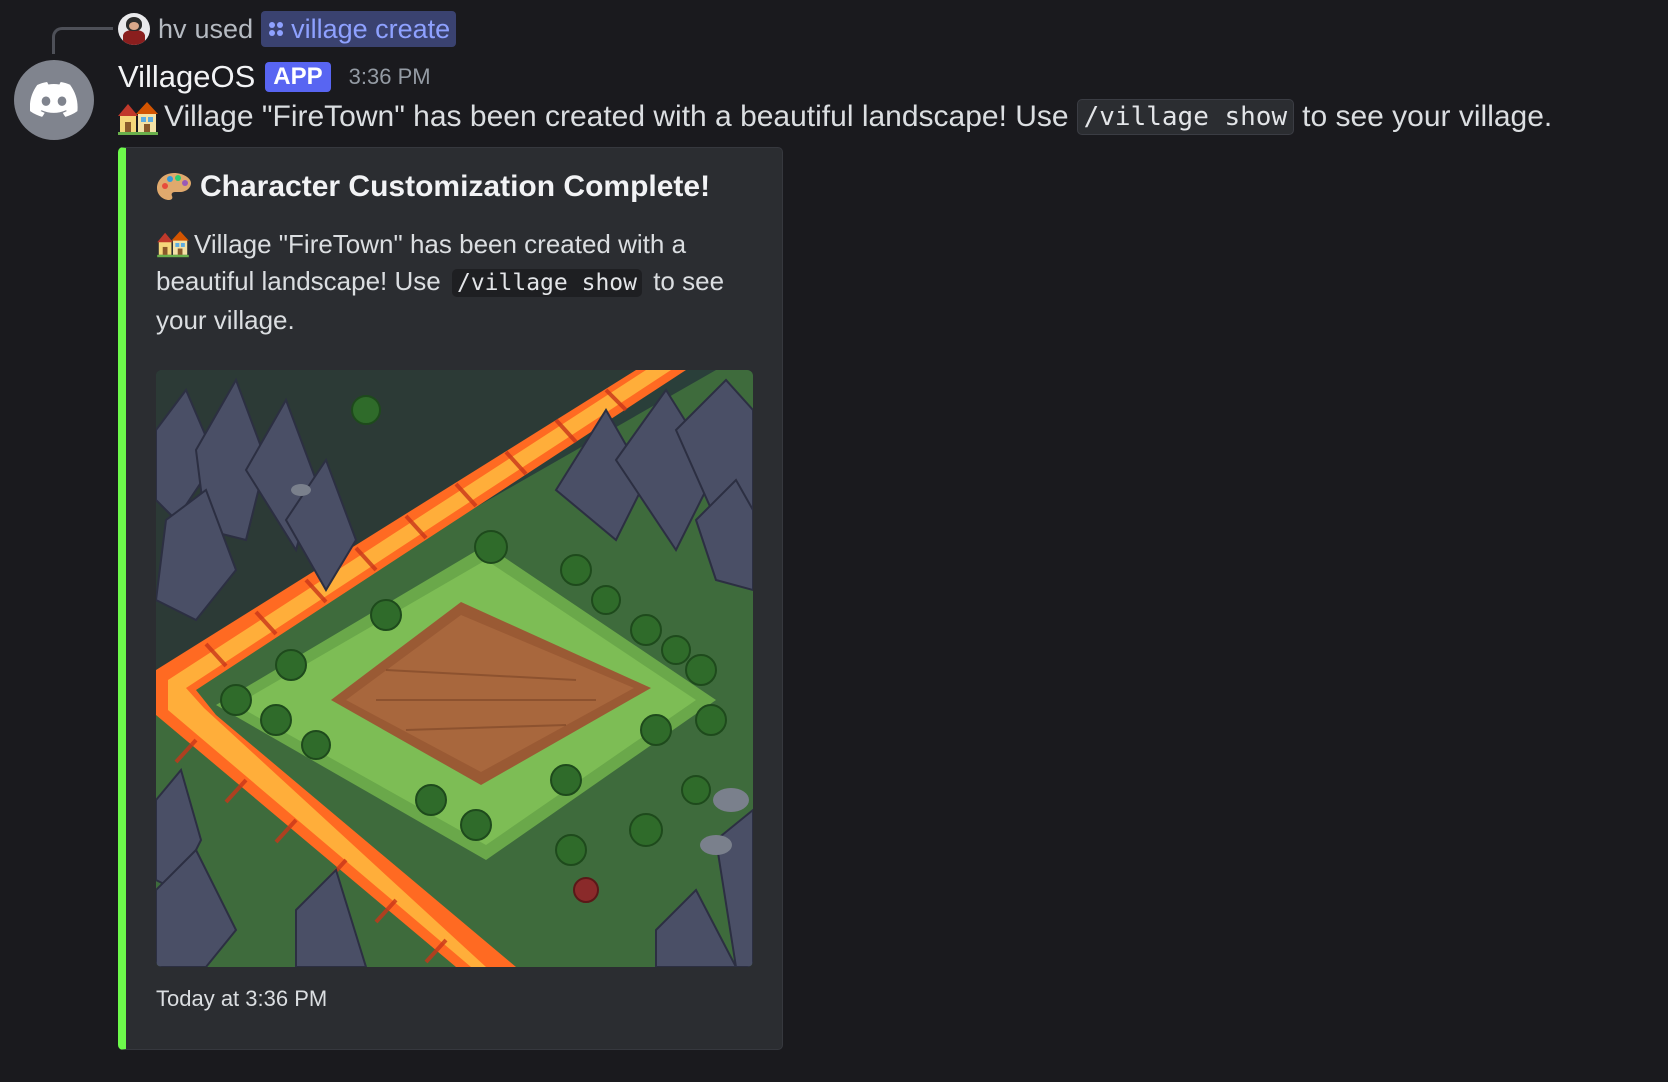 This screenshot has width=1668, height=1082. I want to click on command-name: village create, so click(371, 28).